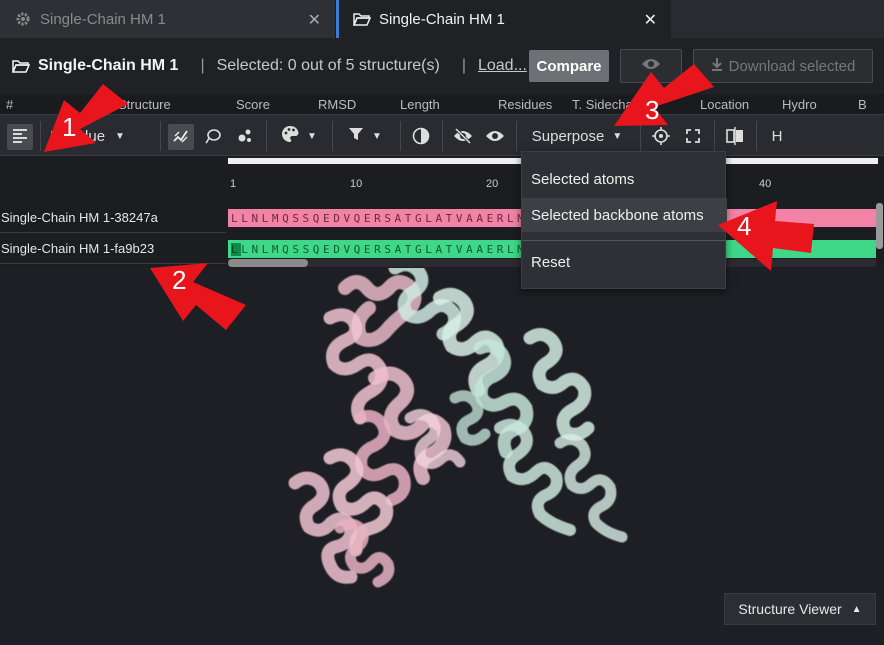 This screenshot has height=645, width=884. What do you see at coordinates (168, 19) in the screenshot?
I see `tab-inactive: Single-Chain HM 1 ✕` at bounding box center [168, 19].